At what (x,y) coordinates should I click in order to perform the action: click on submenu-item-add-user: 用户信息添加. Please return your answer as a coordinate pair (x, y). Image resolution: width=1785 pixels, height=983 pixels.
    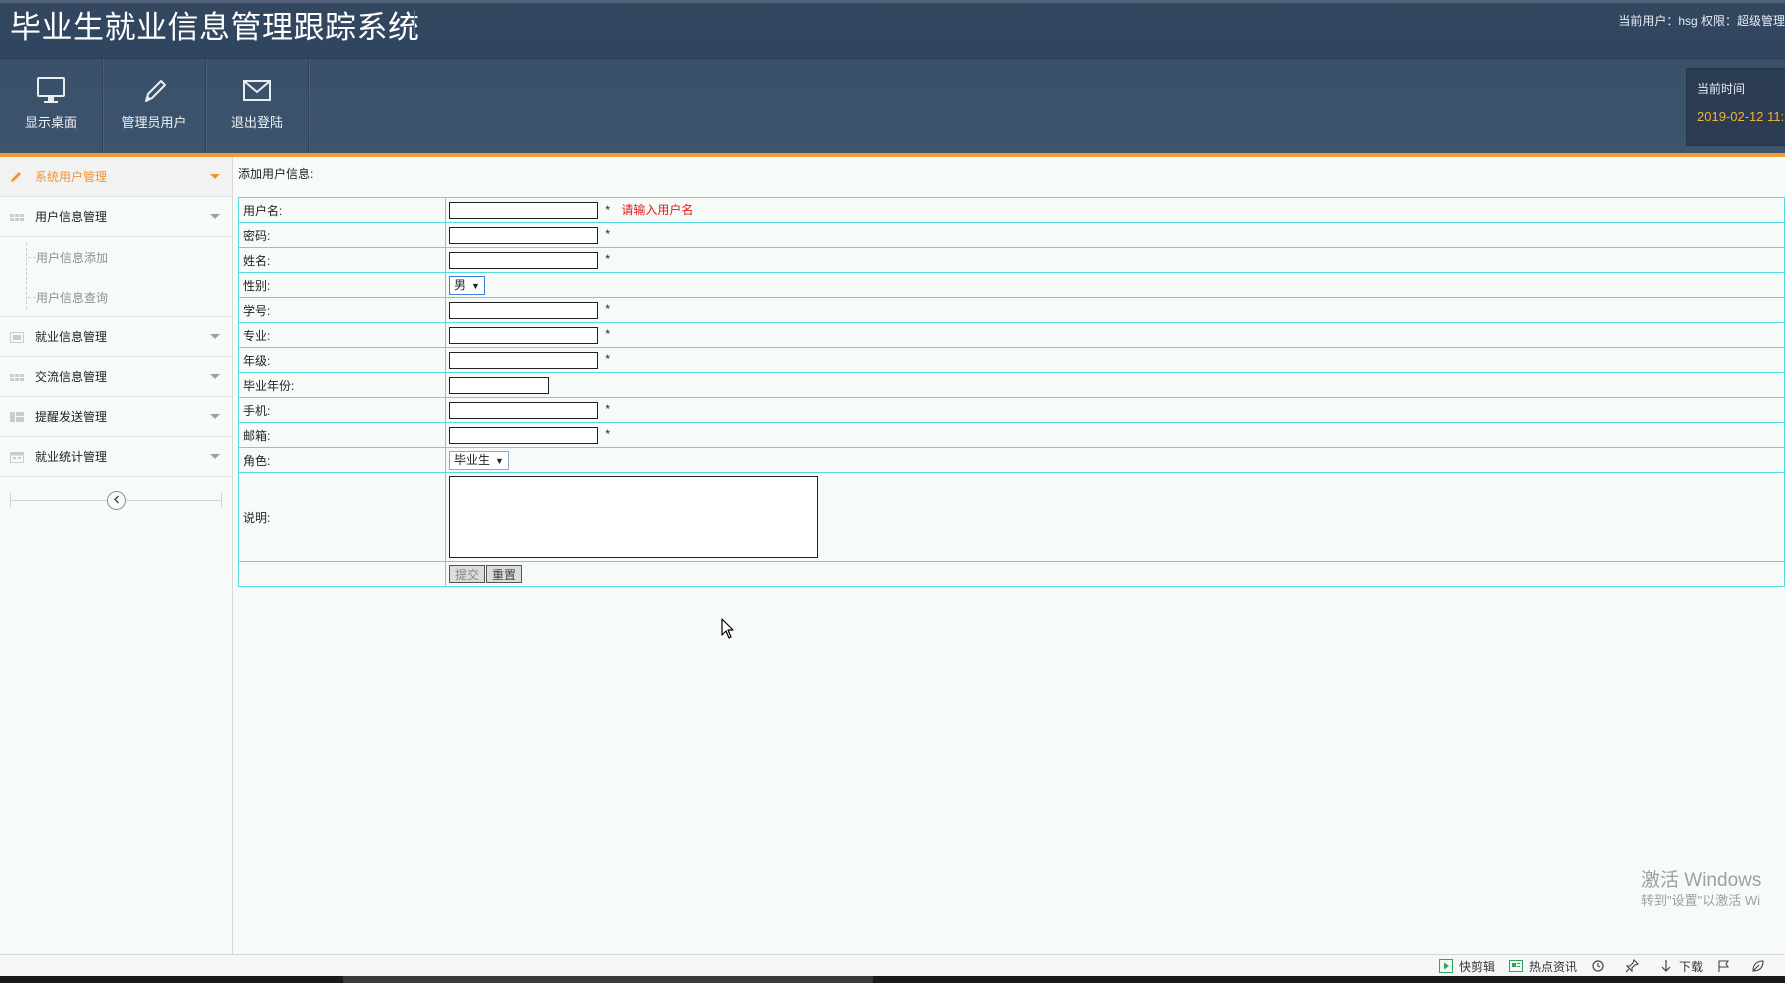
    Looking at the image, I should click on (116, 257).